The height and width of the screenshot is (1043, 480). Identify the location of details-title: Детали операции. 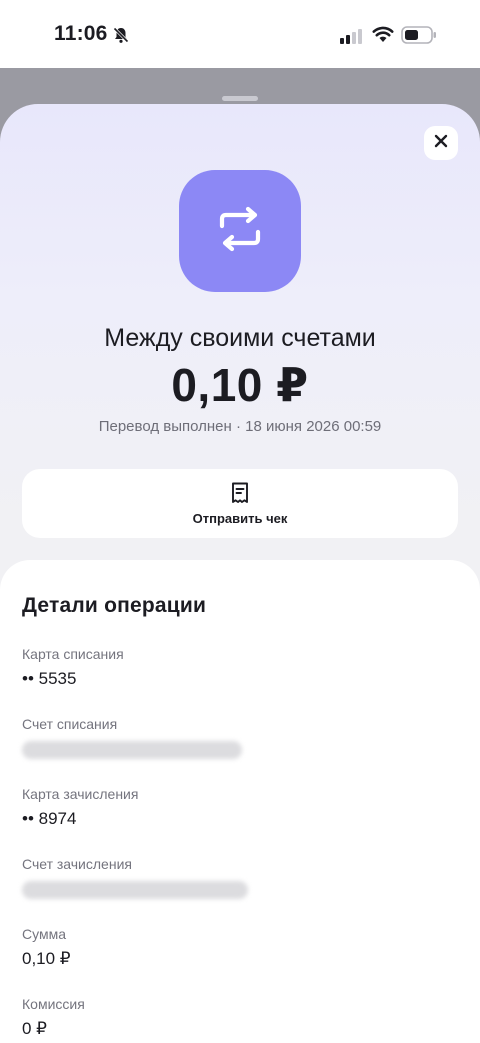
(114, 605).